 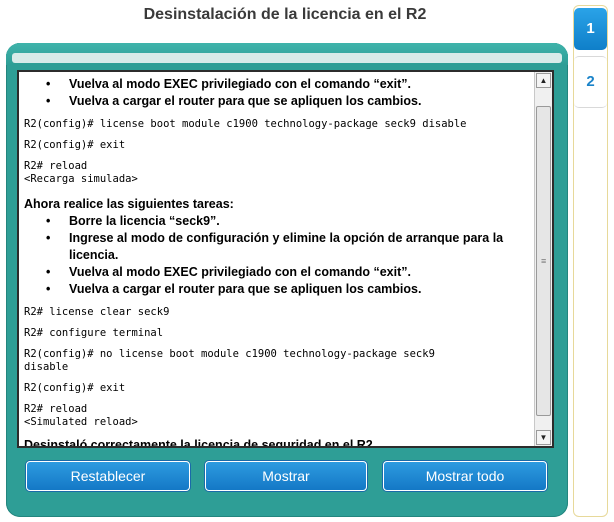 I want to click on scroll-thumb: ≡, so click(x=543, y=261).